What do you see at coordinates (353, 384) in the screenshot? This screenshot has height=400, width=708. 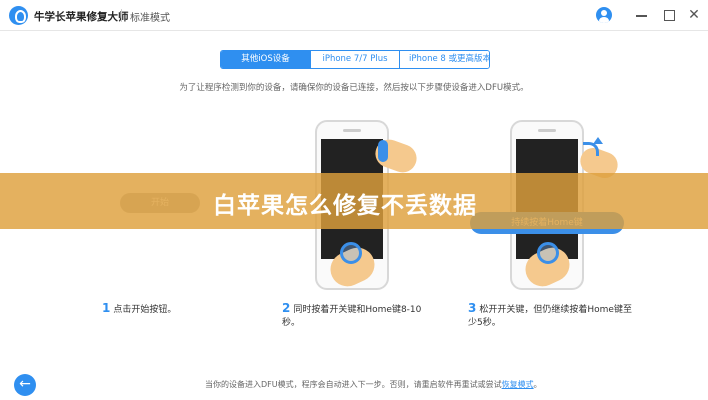 I see `footer-text: 当你的设备进入DFU模式，程序会自动进入下一步。否则，请重启软件再重试或尝试` at bounding box center [353, 384].